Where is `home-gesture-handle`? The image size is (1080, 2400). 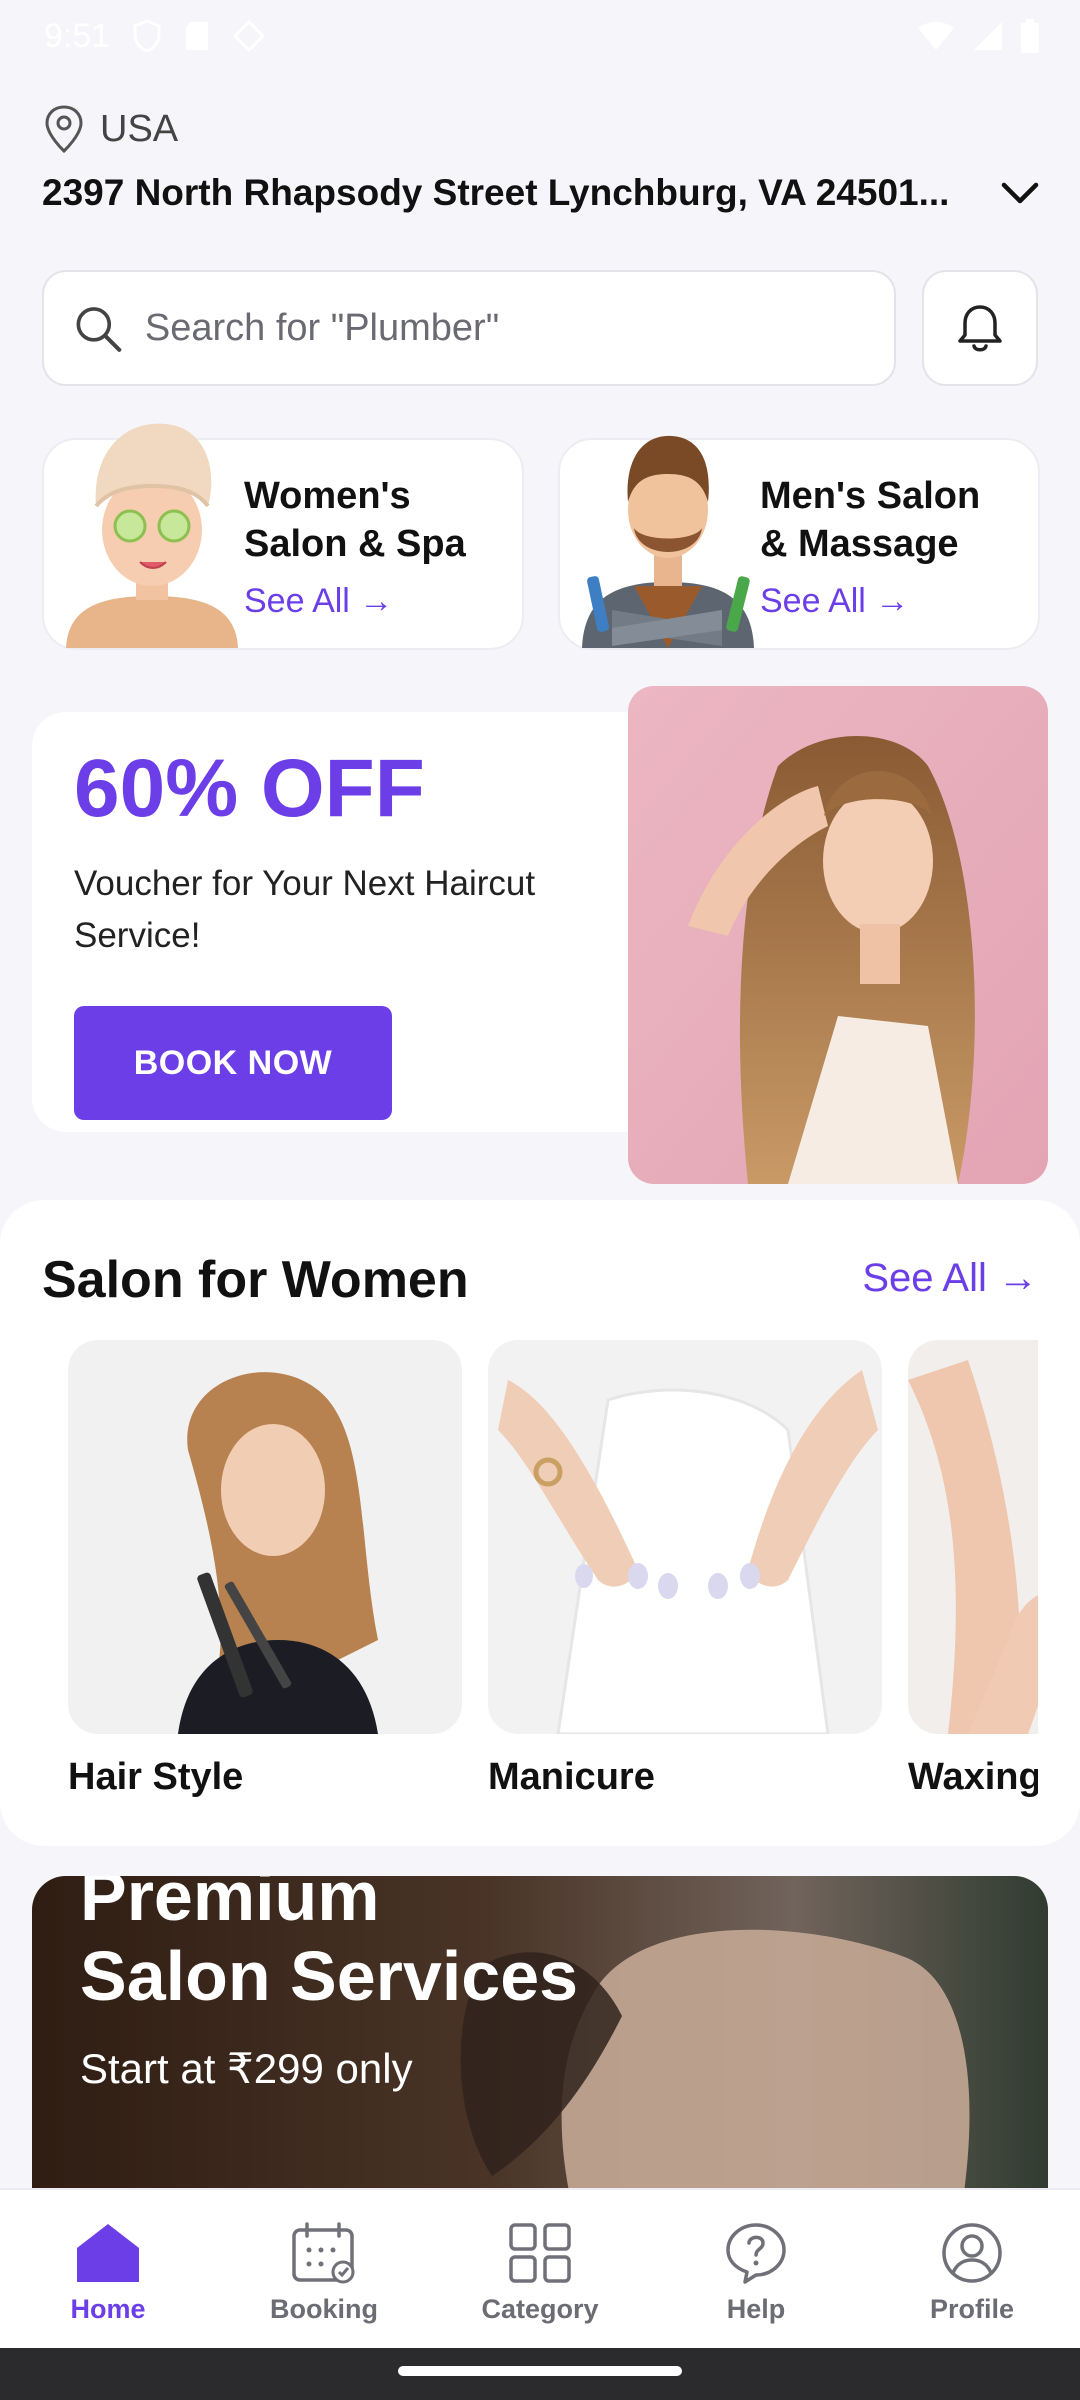 home-gesture-handle is located at coordinates (540, 2371).